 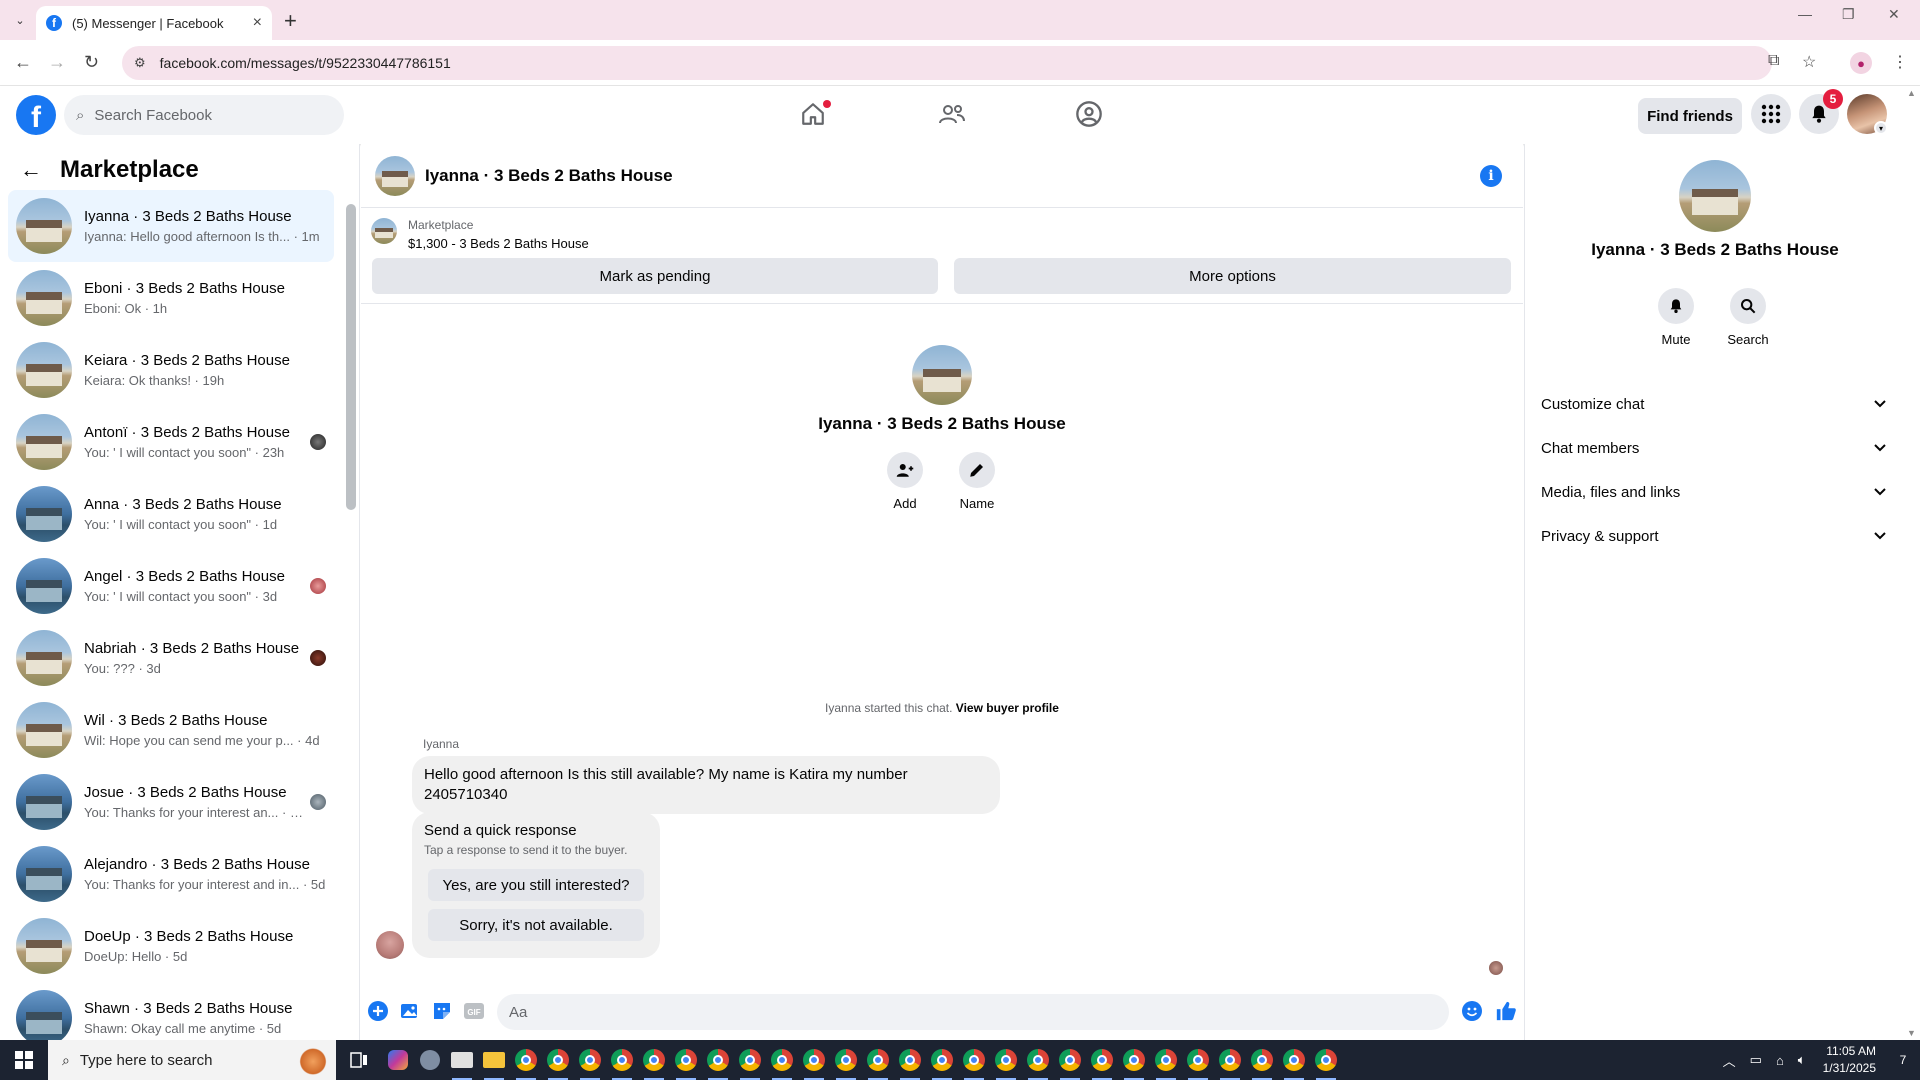 What do you see at coordinates (395, 175) in the screenshot?
I see `chat-avatar` at bounding box center [395, 175].